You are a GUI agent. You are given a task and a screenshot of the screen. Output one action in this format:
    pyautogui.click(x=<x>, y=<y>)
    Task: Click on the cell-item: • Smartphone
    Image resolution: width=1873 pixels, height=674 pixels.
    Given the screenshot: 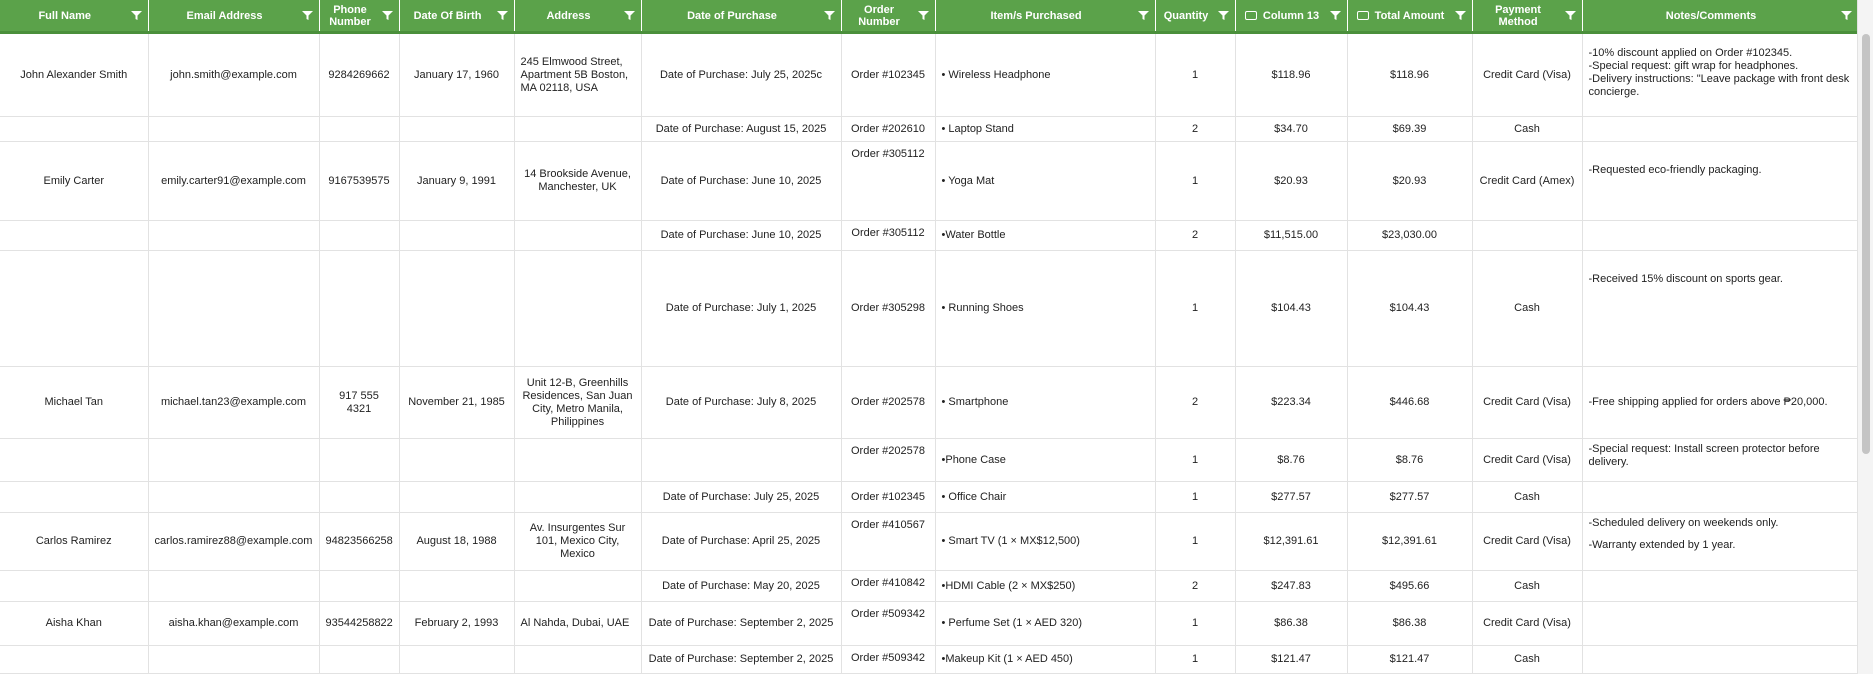 What is the action you would take?
    pyautogui.click(x=1045, y=402)
    